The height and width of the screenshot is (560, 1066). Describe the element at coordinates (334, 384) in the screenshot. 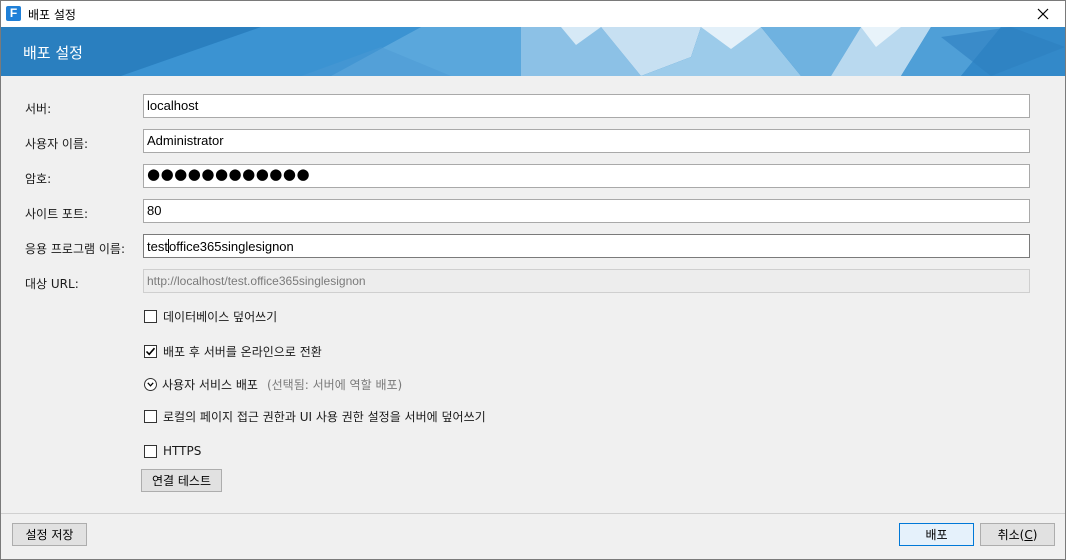

I see `user-services-hint: (선택됨: 서버에 역할 배포)` at that location.